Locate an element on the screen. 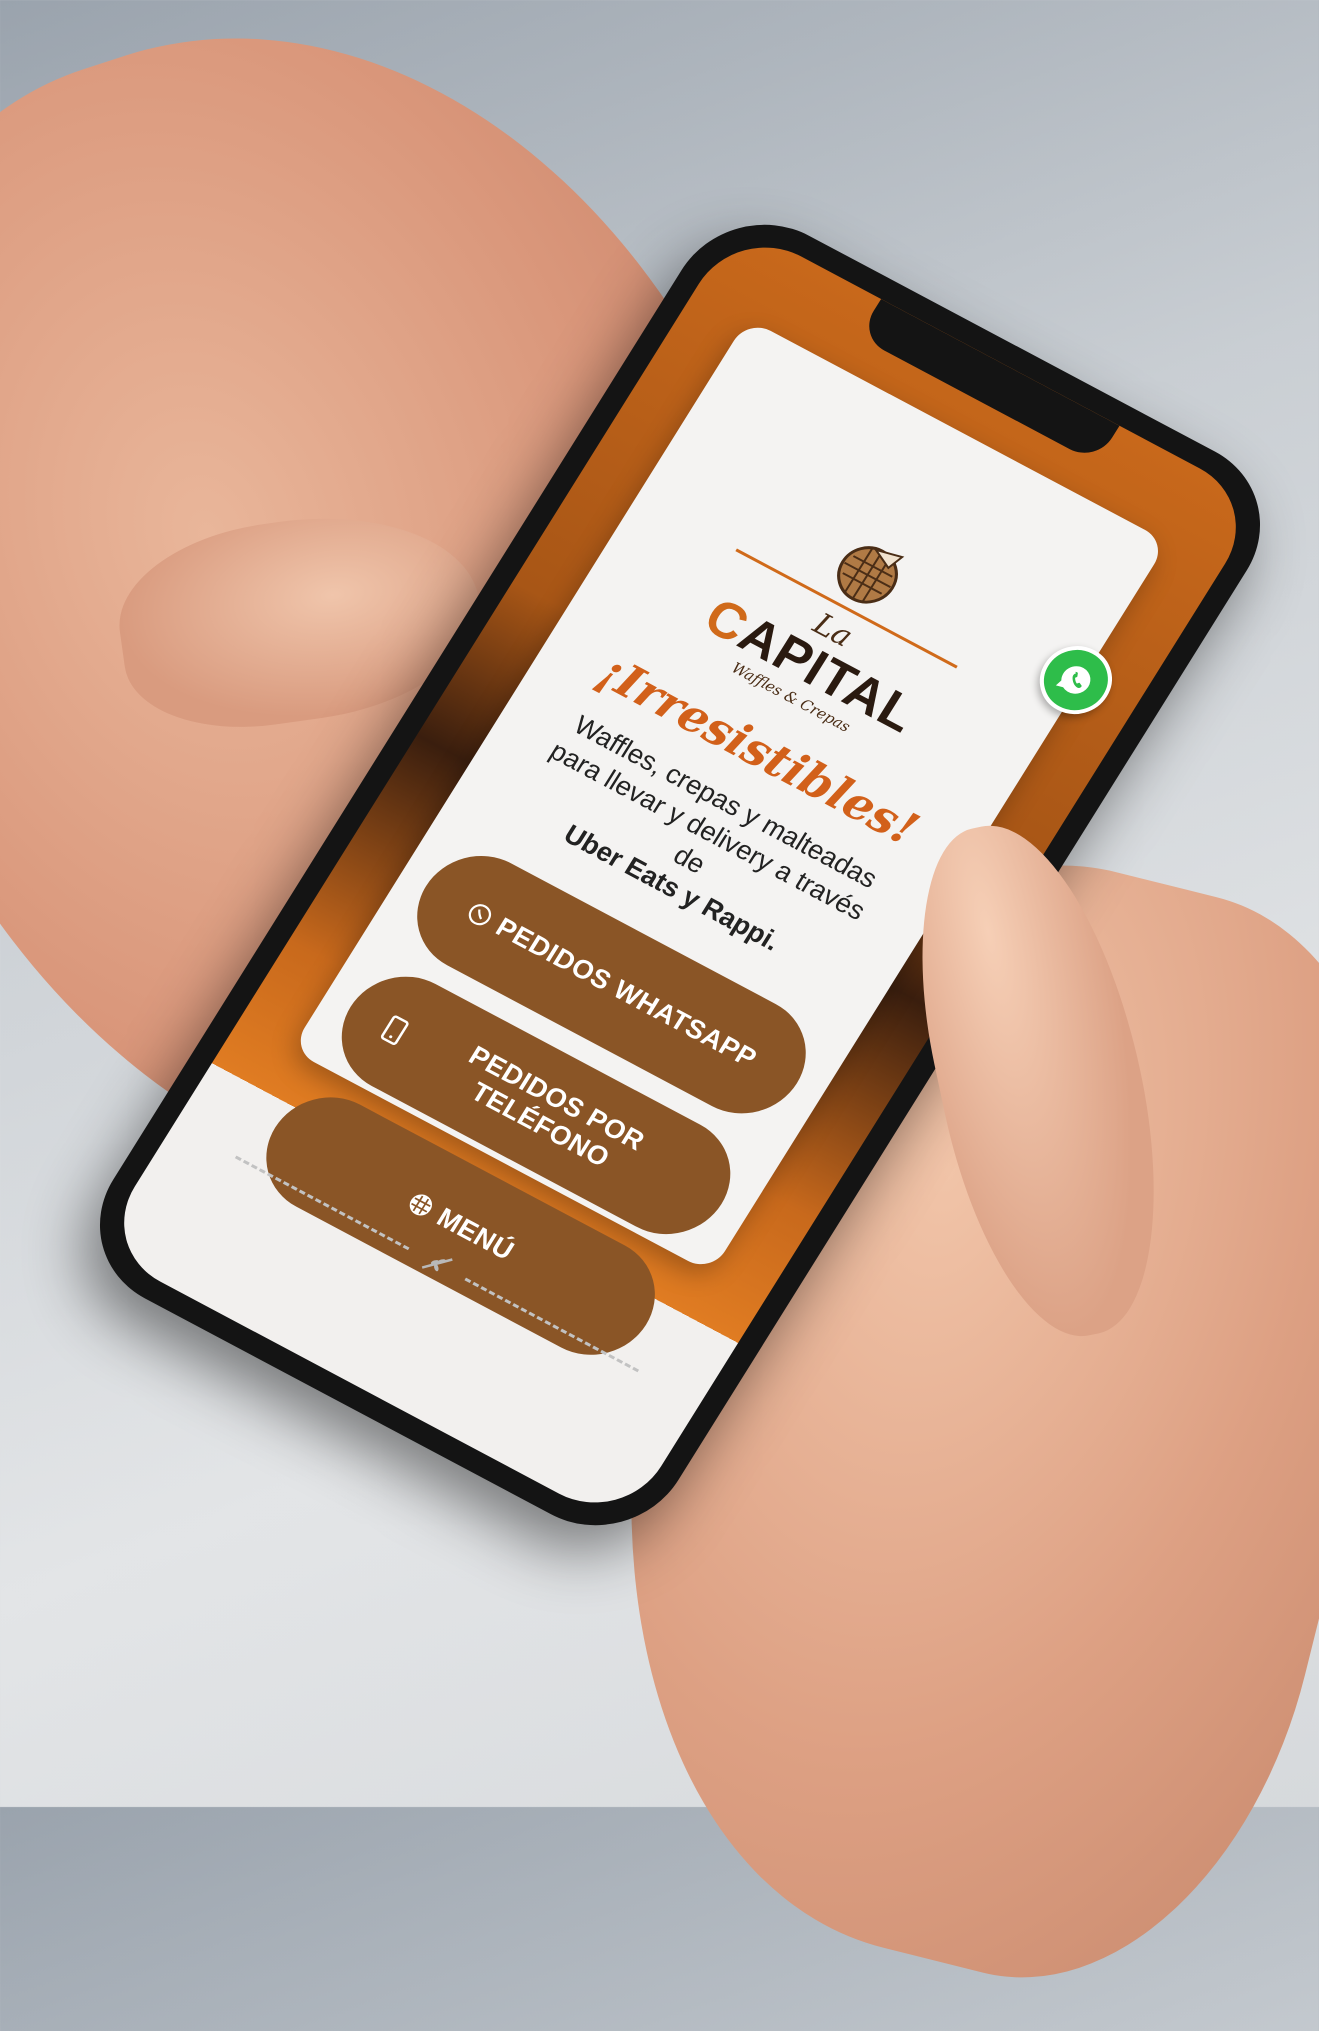 The image size is (1319, 2031). whatsapp-float-button is located at coordinates (1076, 680).